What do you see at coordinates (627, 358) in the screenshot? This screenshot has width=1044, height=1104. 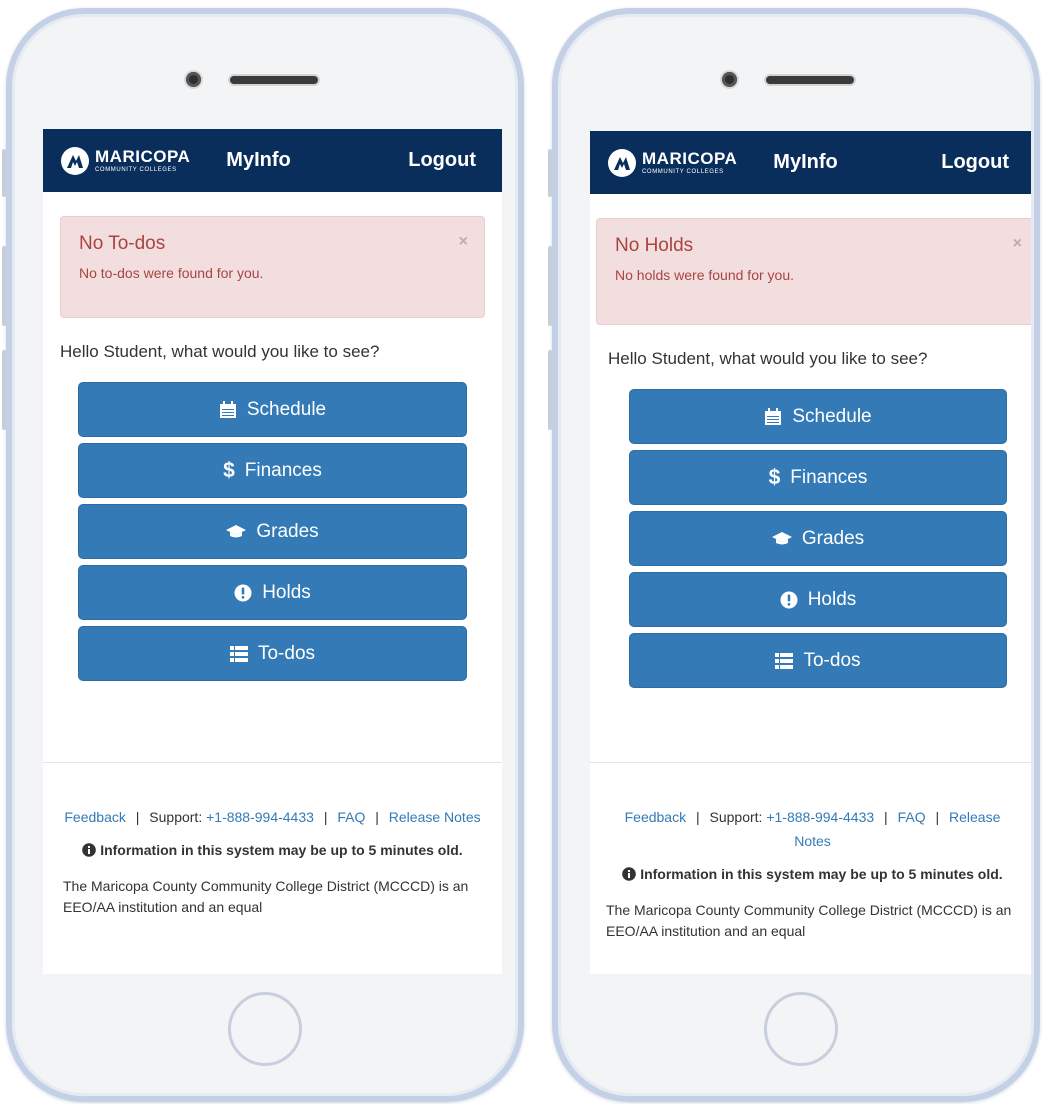 I see `greeting-hello: Hello` at bounding box center [627, 358].